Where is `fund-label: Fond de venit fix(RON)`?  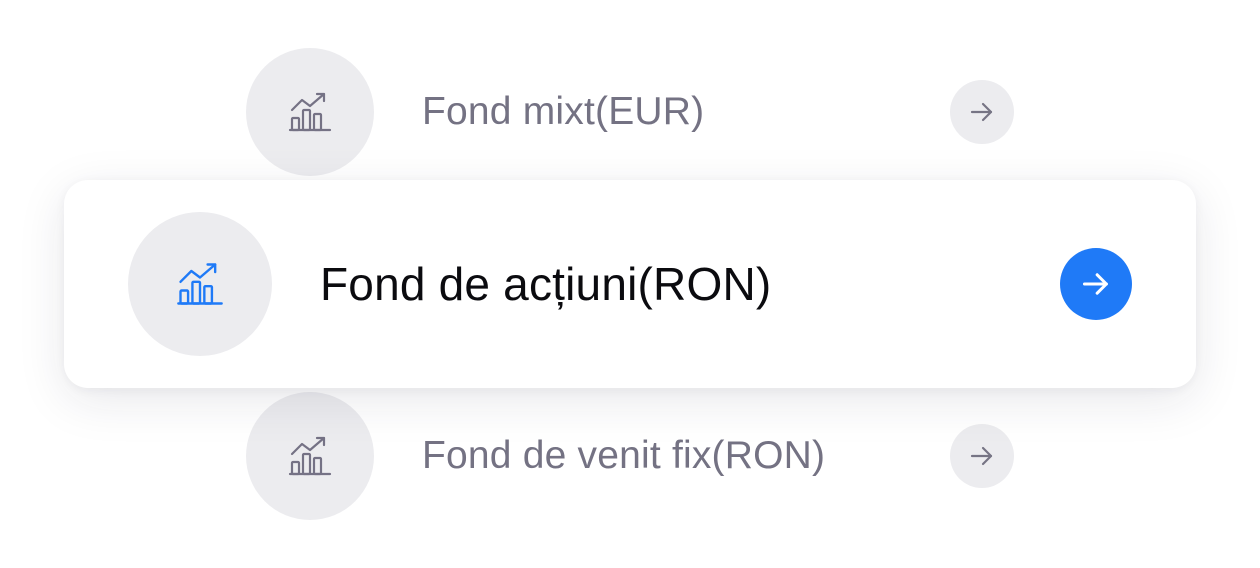
fund-label: Fond de venit fix(RON) is located at coordinates (624, 455).